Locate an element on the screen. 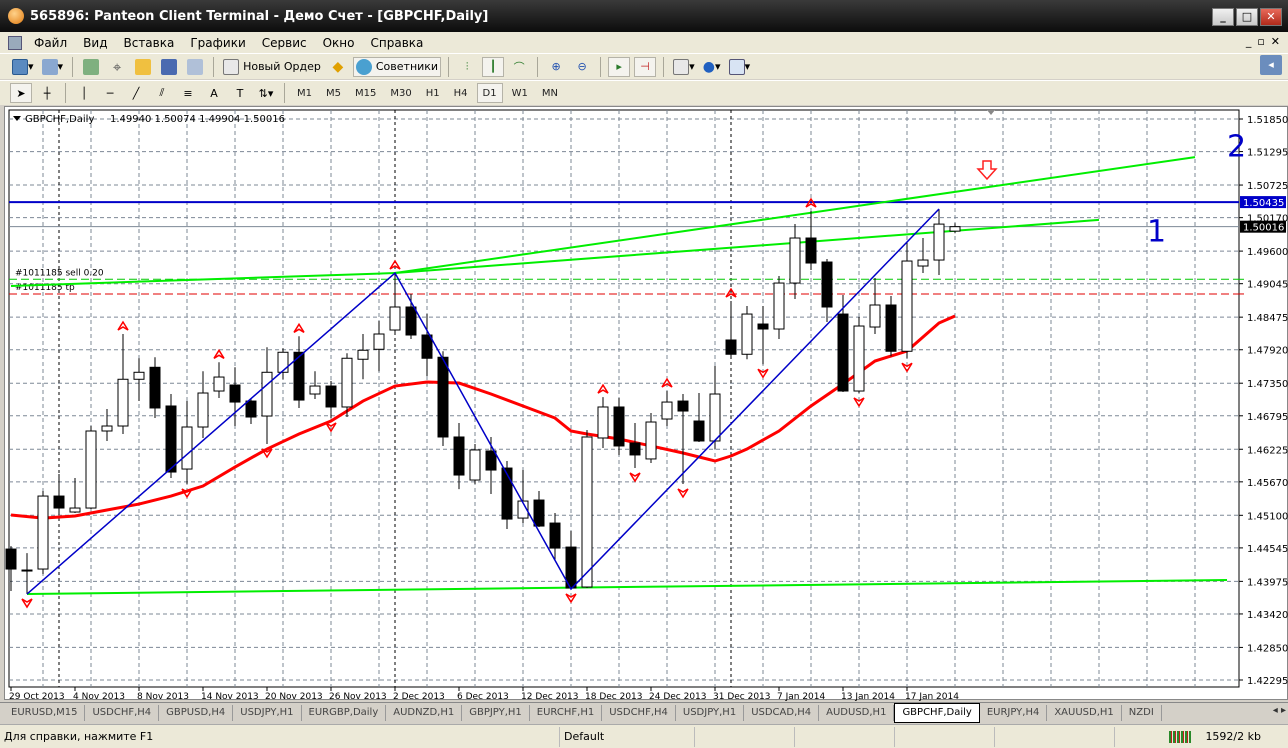 The image size is (1288, 748). chart-window-icon is located at coordinates (15, 42).